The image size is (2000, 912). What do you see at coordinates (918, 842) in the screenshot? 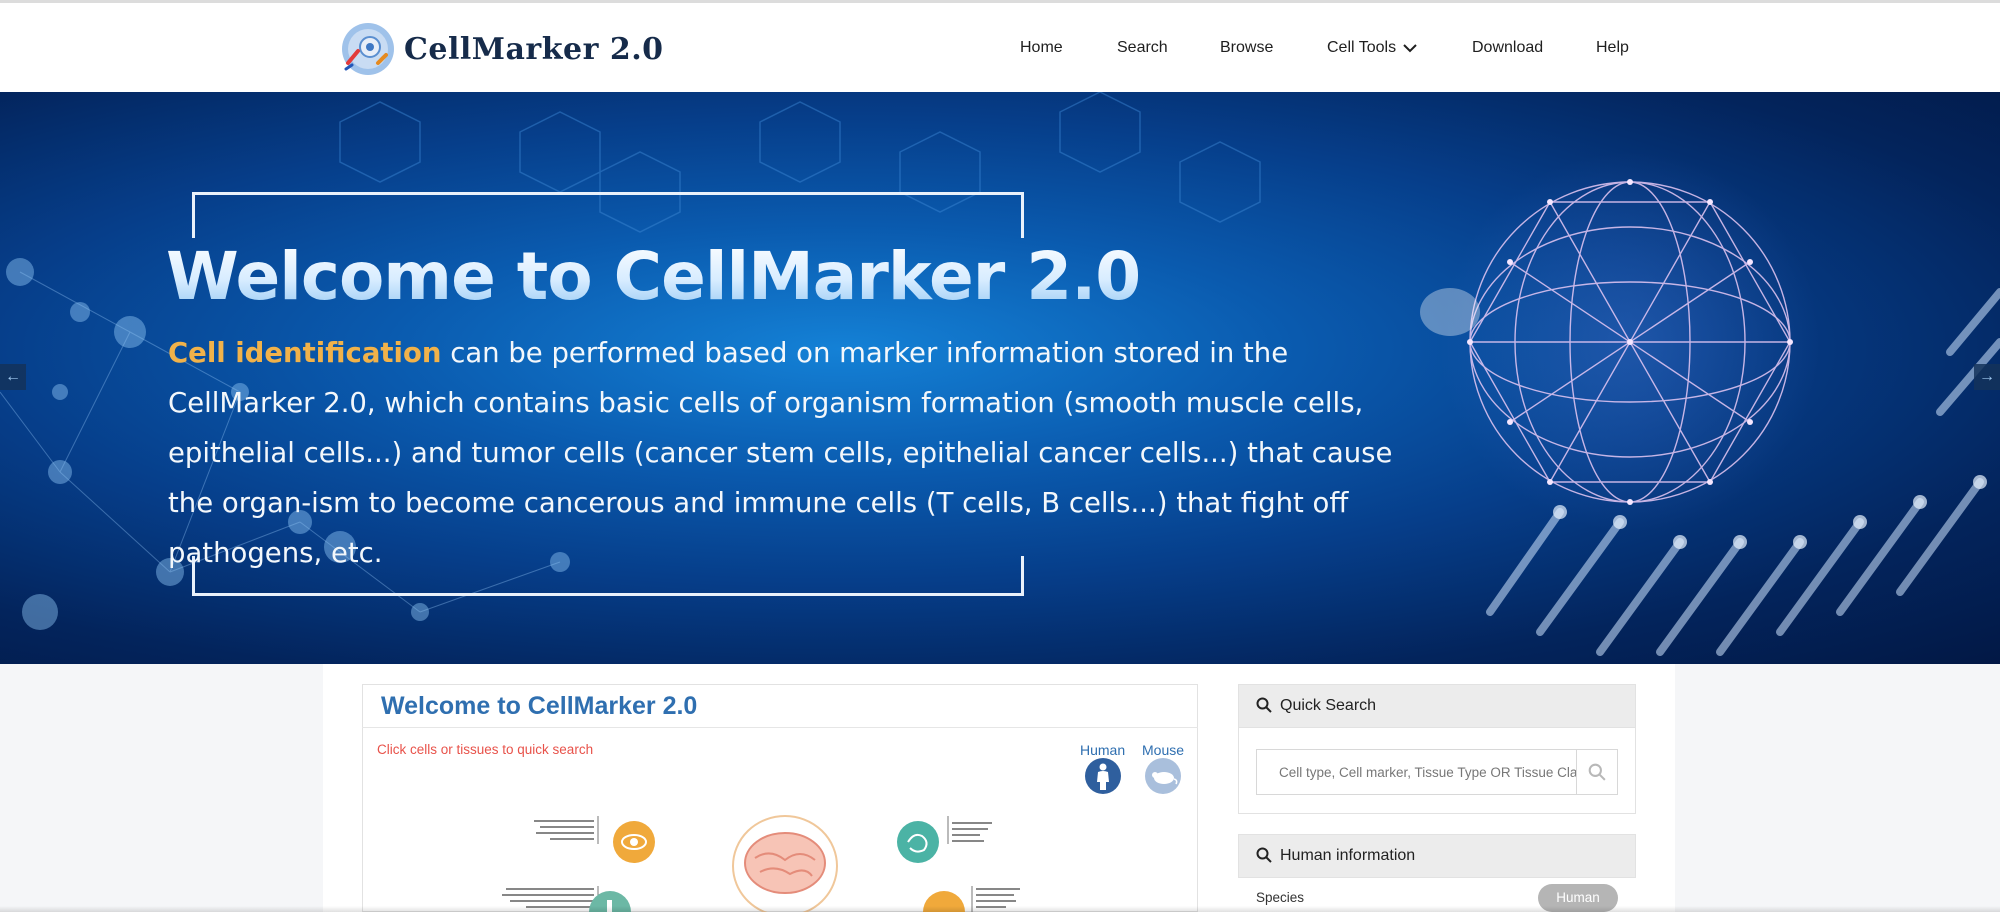
I see `neuron-icon` at bounding box center [918, 842].